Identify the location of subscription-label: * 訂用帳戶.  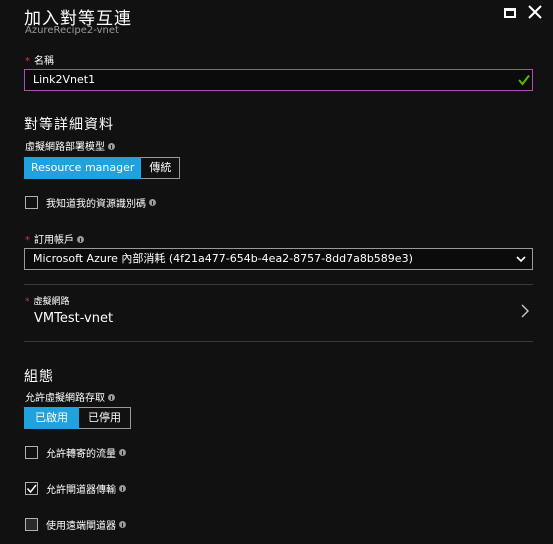
(54, 238).